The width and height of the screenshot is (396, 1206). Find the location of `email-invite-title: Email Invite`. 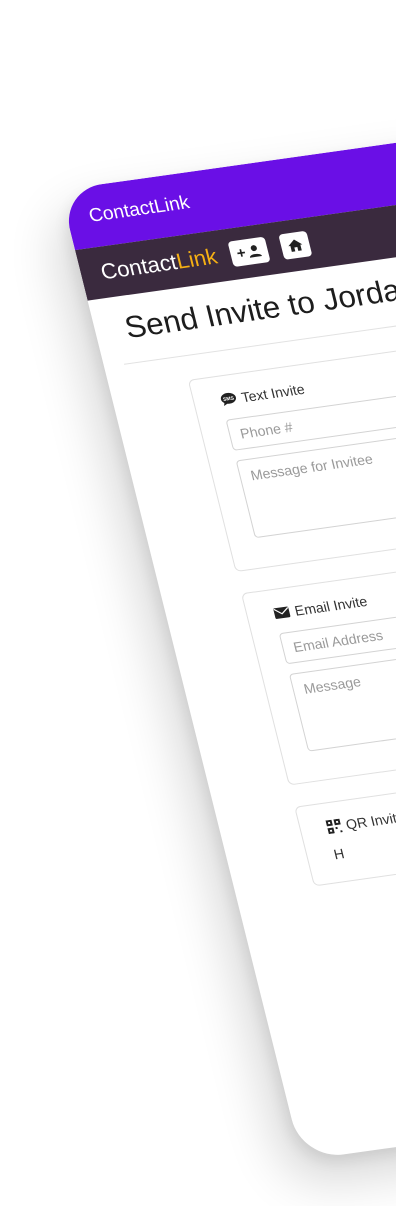

email-invite-title: Email Invite is located at coordinates (330, 606).